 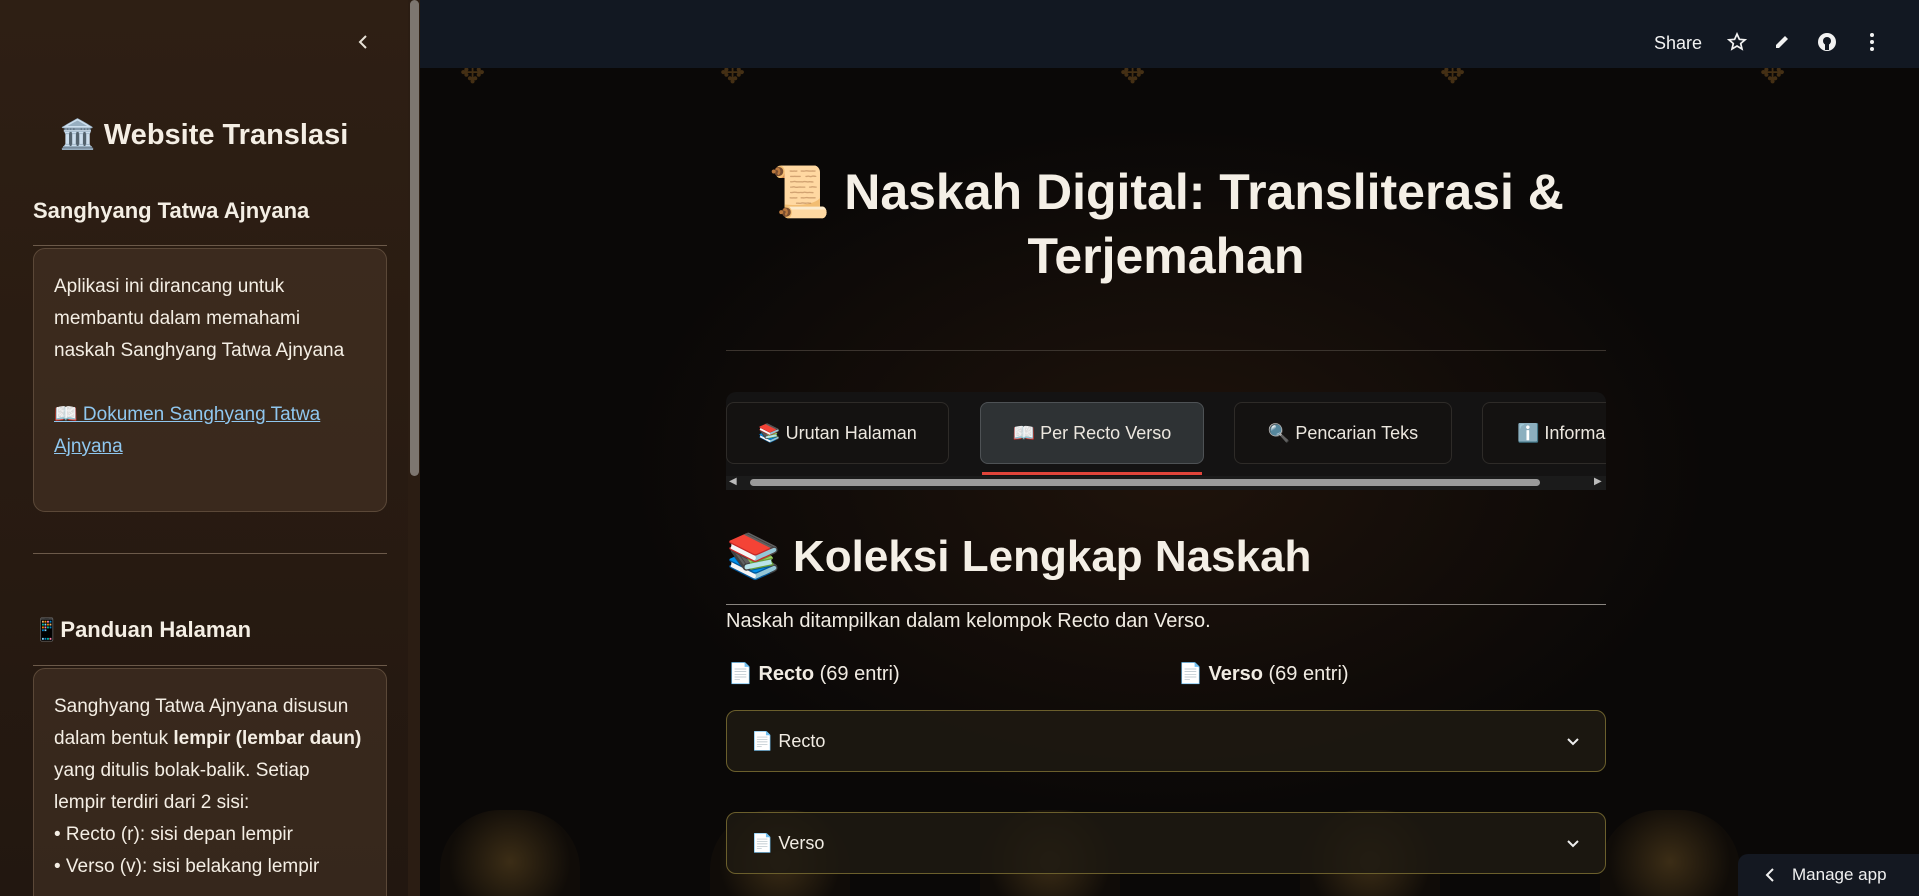 I want to click on sidebar-scrollbar-thumb, so click(x=414, y=238).